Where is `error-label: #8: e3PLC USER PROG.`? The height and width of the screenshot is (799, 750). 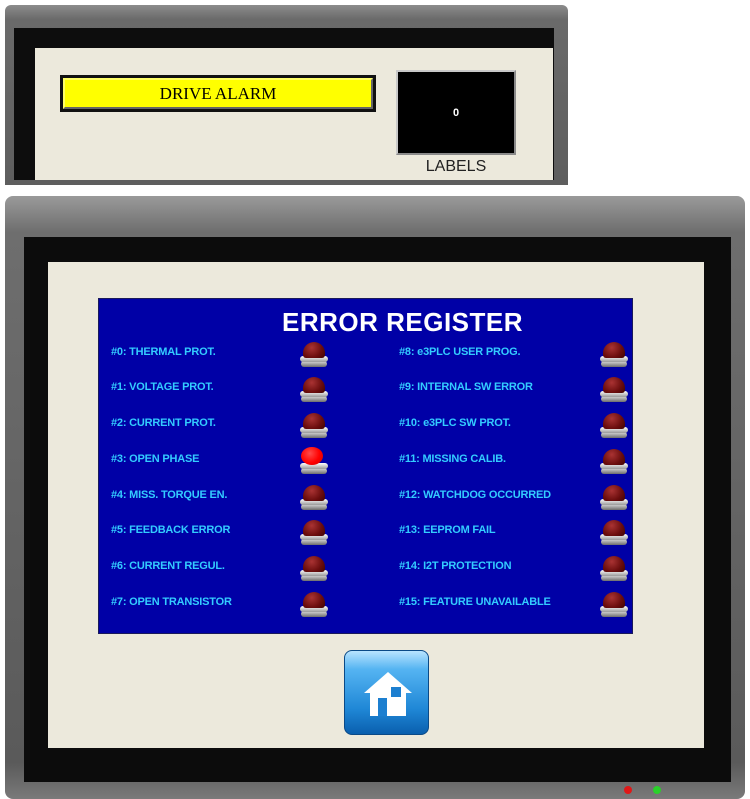 error-label: #8: e3PLC USER PROG. is located at coordinates (460, 352).